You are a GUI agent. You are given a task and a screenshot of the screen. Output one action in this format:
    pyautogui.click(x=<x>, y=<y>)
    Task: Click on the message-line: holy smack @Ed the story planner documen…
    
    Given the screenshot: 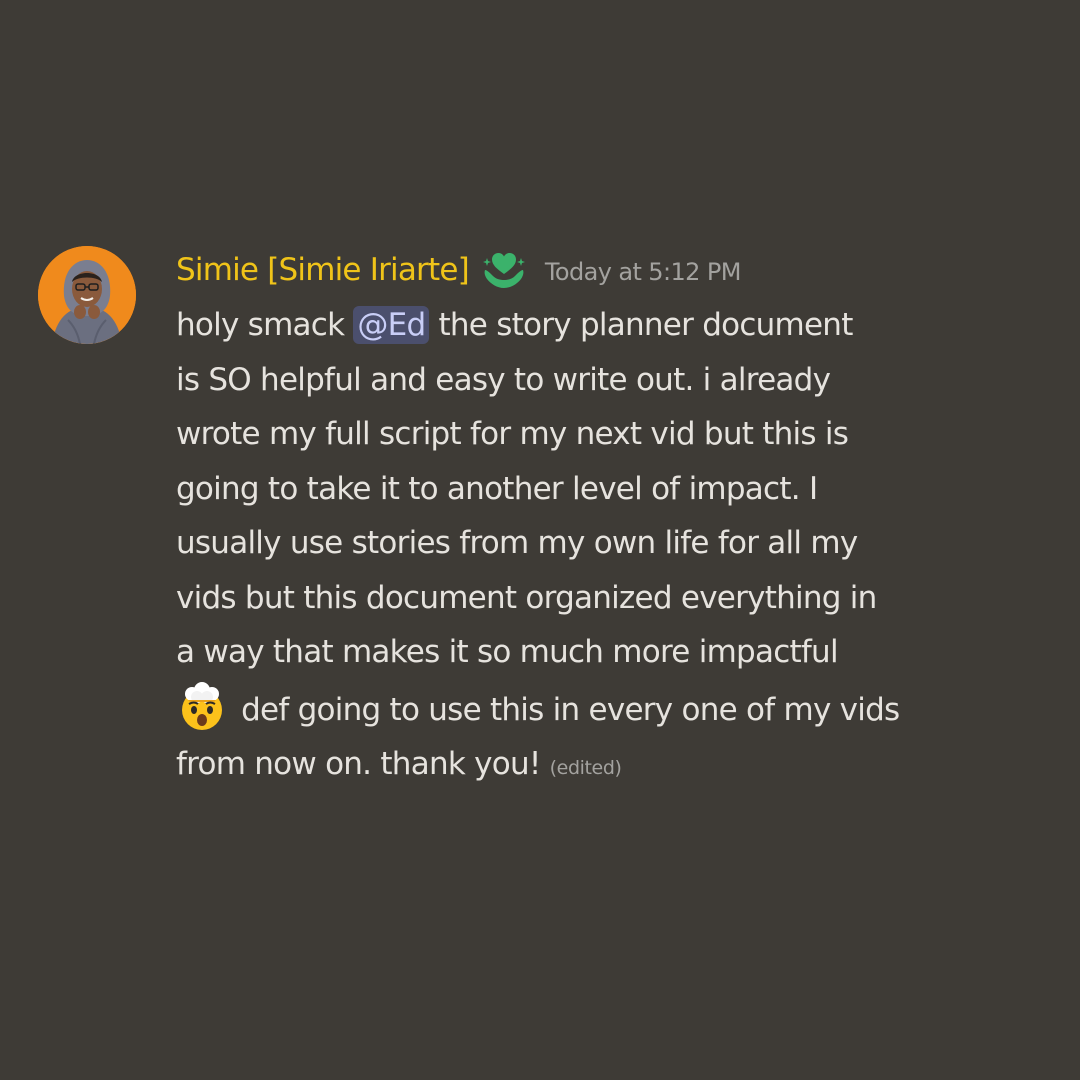 What is the action you would take?
    pyautogui.click(x=576, y=325)
    